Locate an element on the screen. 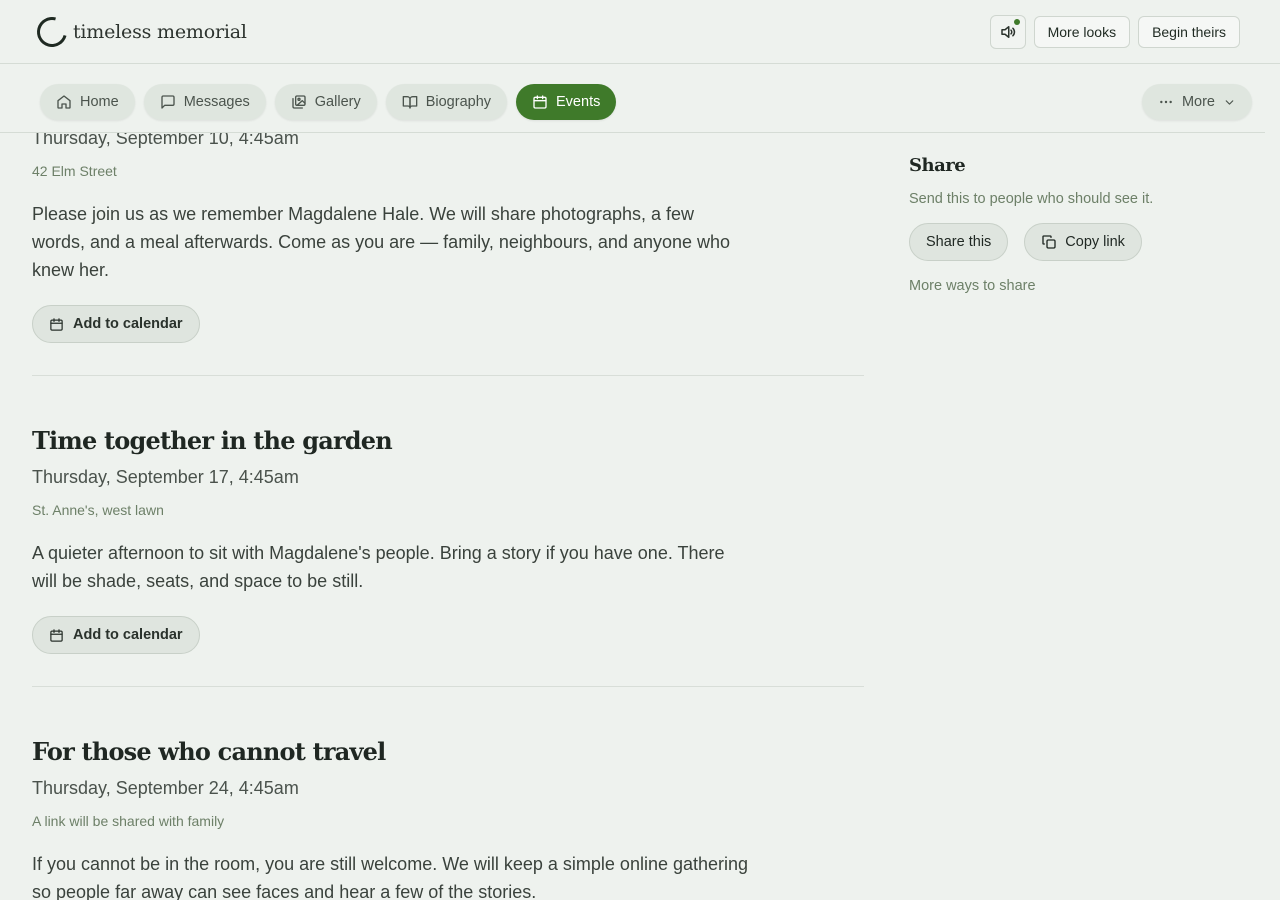 The image size is (1280, 900). copy-link-label: Copy link is located at coordinates (1095, 242).